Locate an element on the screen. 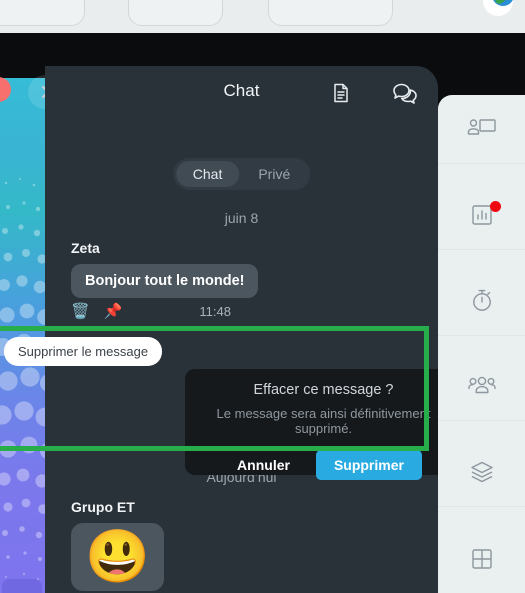 The image size is (525, 593). delete-message-tooltip: Supprimer le message is located at coordinates (83, 351).